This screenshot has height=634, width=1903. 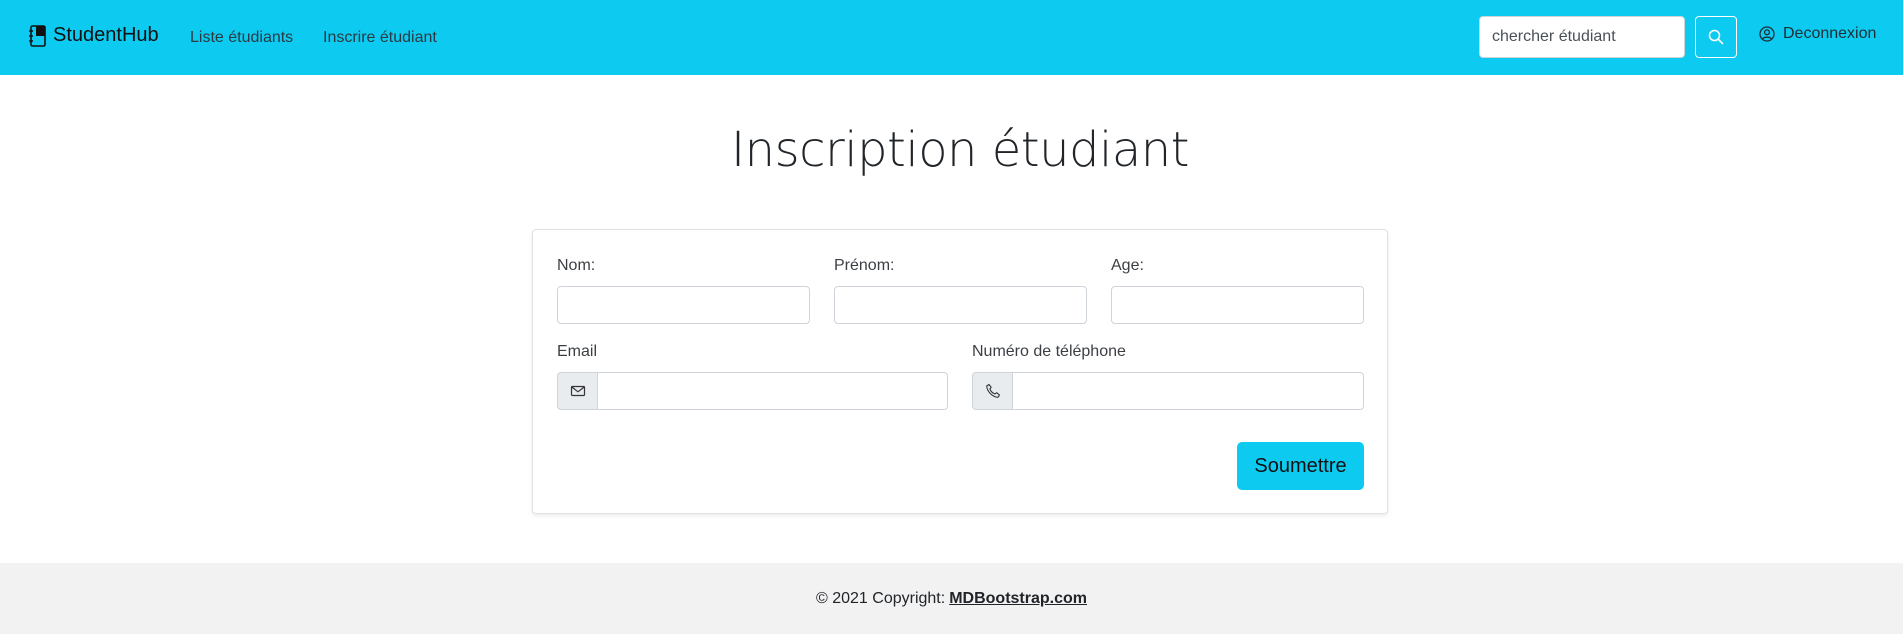 I want to click on email-input, so click(x=773, y=391).